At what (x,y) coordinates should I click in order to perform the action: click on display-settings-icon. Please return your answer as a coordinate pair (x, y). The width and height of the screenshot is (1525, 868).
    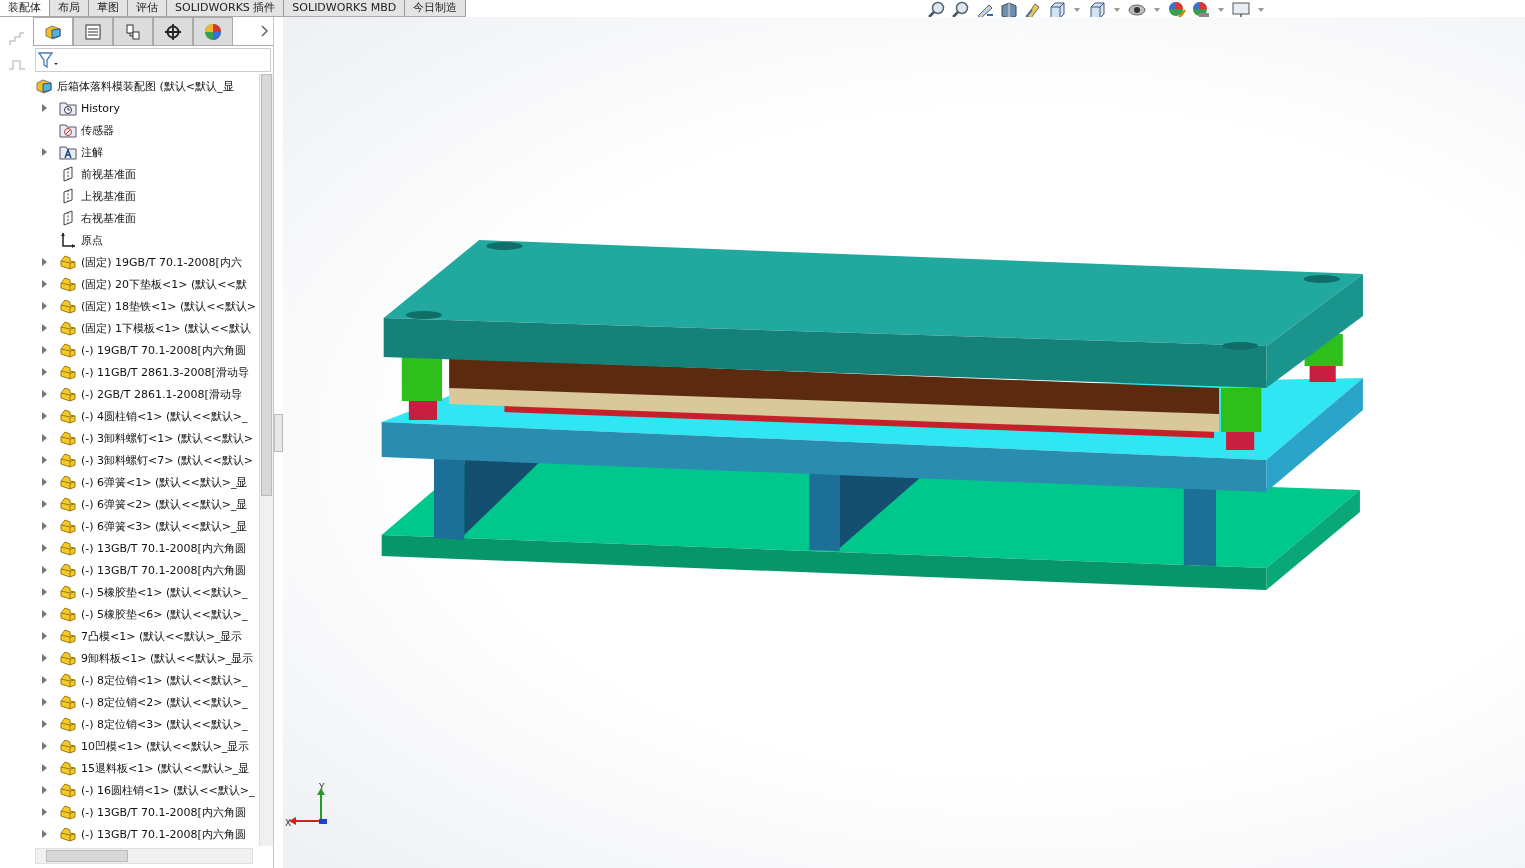
    Looking at the image, I should click on (1241, 10).